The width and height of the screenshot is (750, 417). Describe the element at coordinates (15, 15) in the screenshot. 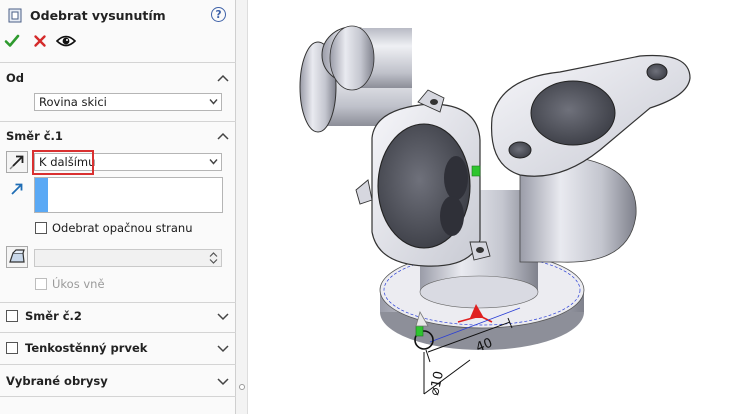

I see `extruded-cut-icon` at that location.